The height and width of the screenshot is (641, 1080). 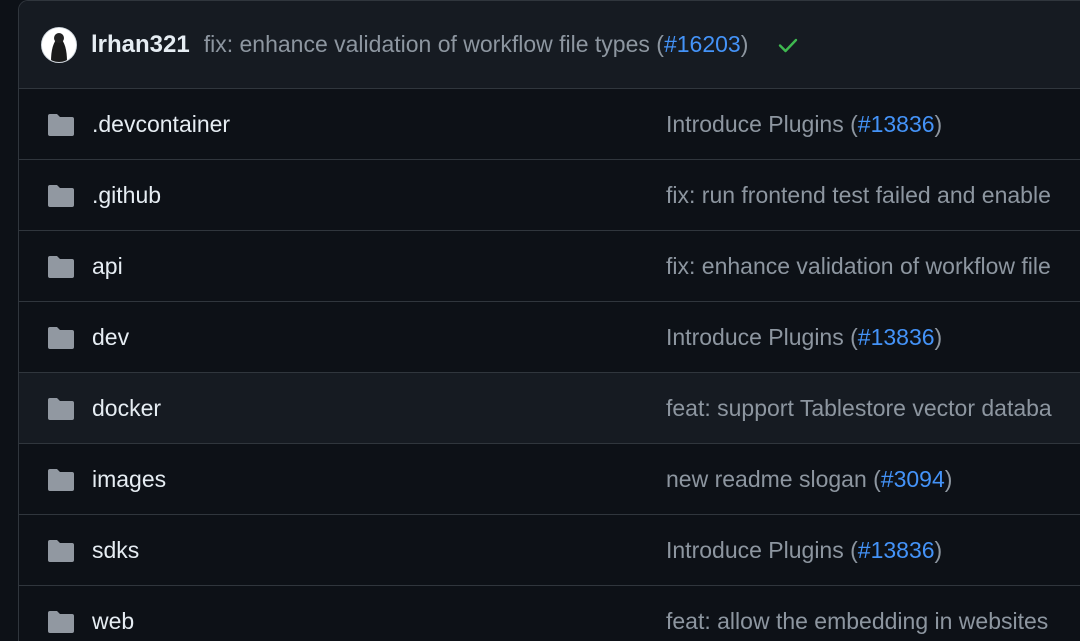 What do you see at coordinates (126, 408) in the screenshot?
I see `file-name: docker` at bounding box center [126, 408].